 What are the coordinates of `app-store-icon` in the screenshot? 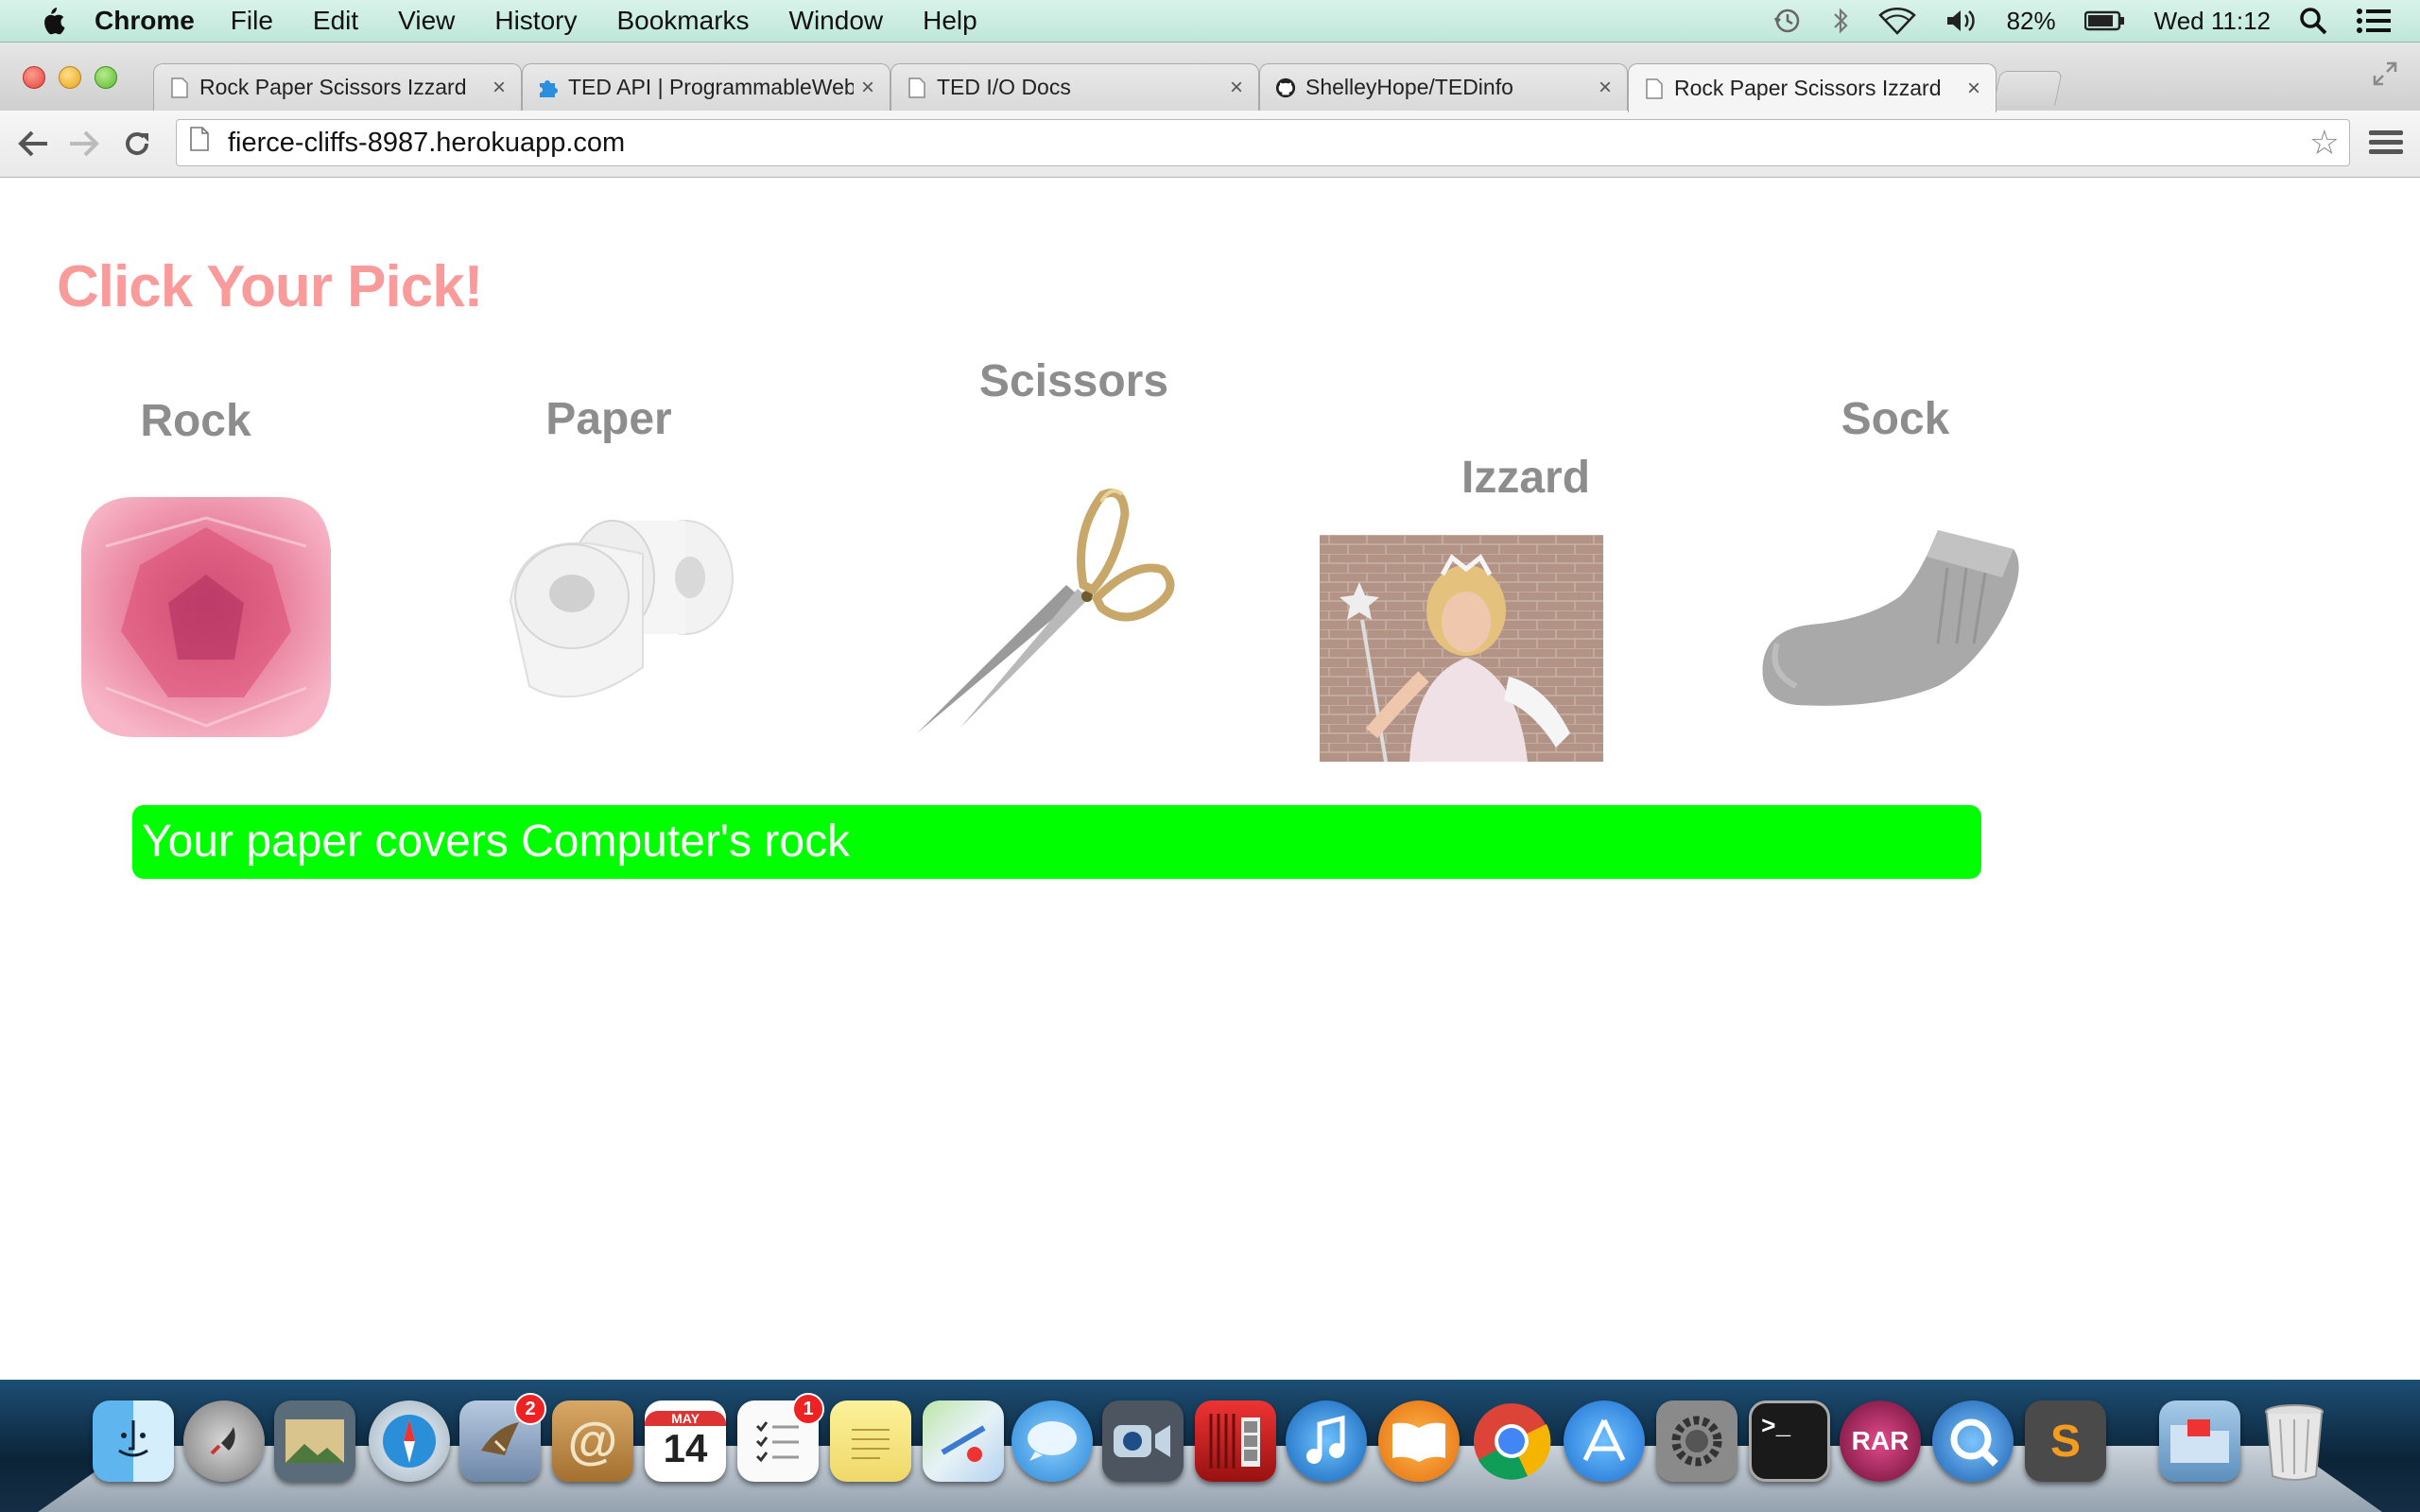 It's located at (1604, 1441).